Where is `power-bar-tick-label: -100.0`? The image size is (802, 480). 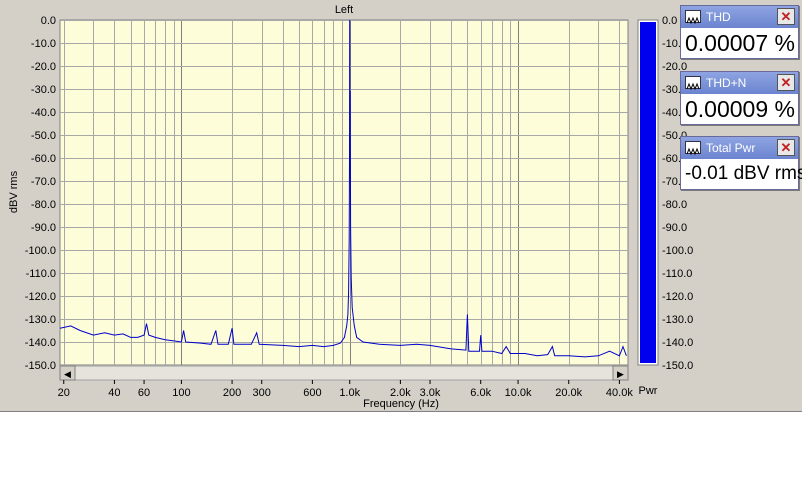 power-bar-tick-label: -100.0 is located at coordinates (677, 251).